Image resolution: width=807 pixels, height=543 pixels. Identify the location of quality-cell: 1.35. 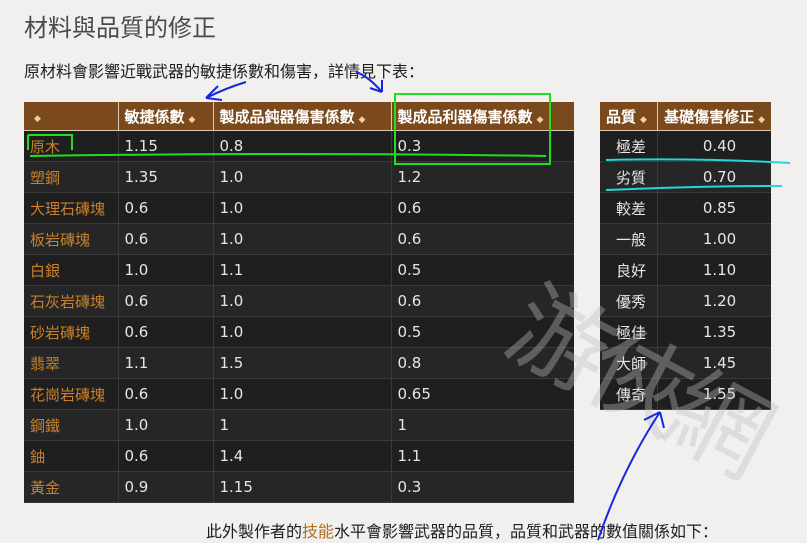
(714, 332).